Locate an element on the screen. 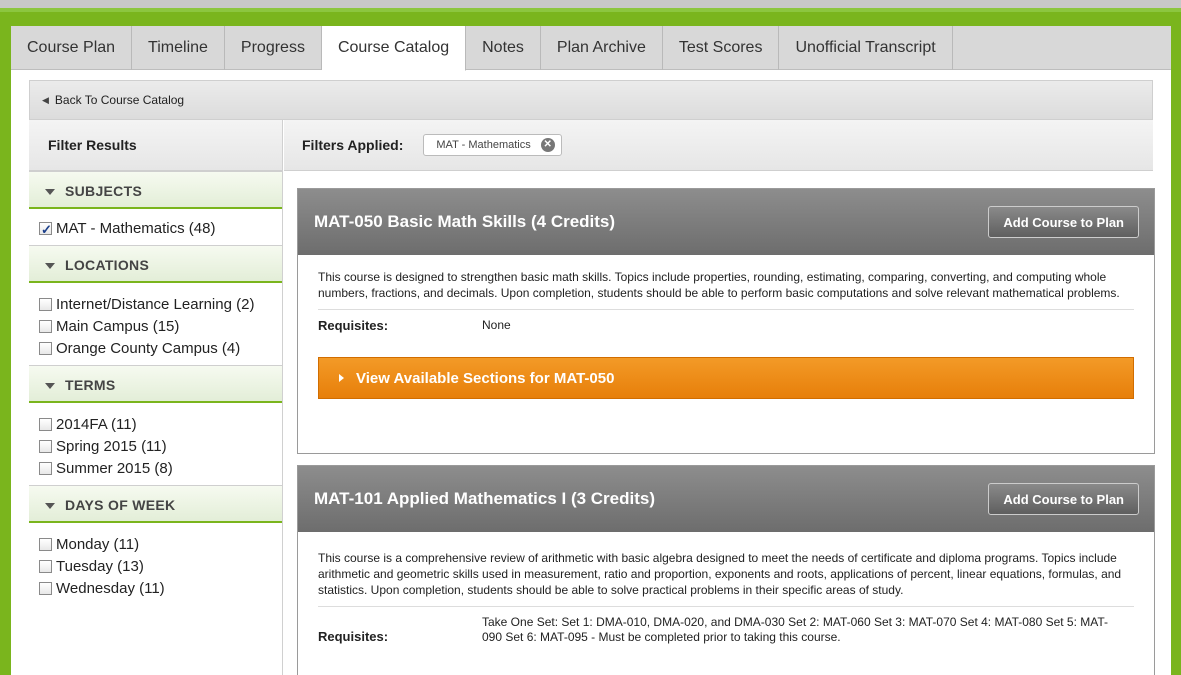 The height and width of the screenshot is (675, 1181). days-options: Monday (11) Tuesday (13) Wednesday (11) is located at coordinates (155, 564).